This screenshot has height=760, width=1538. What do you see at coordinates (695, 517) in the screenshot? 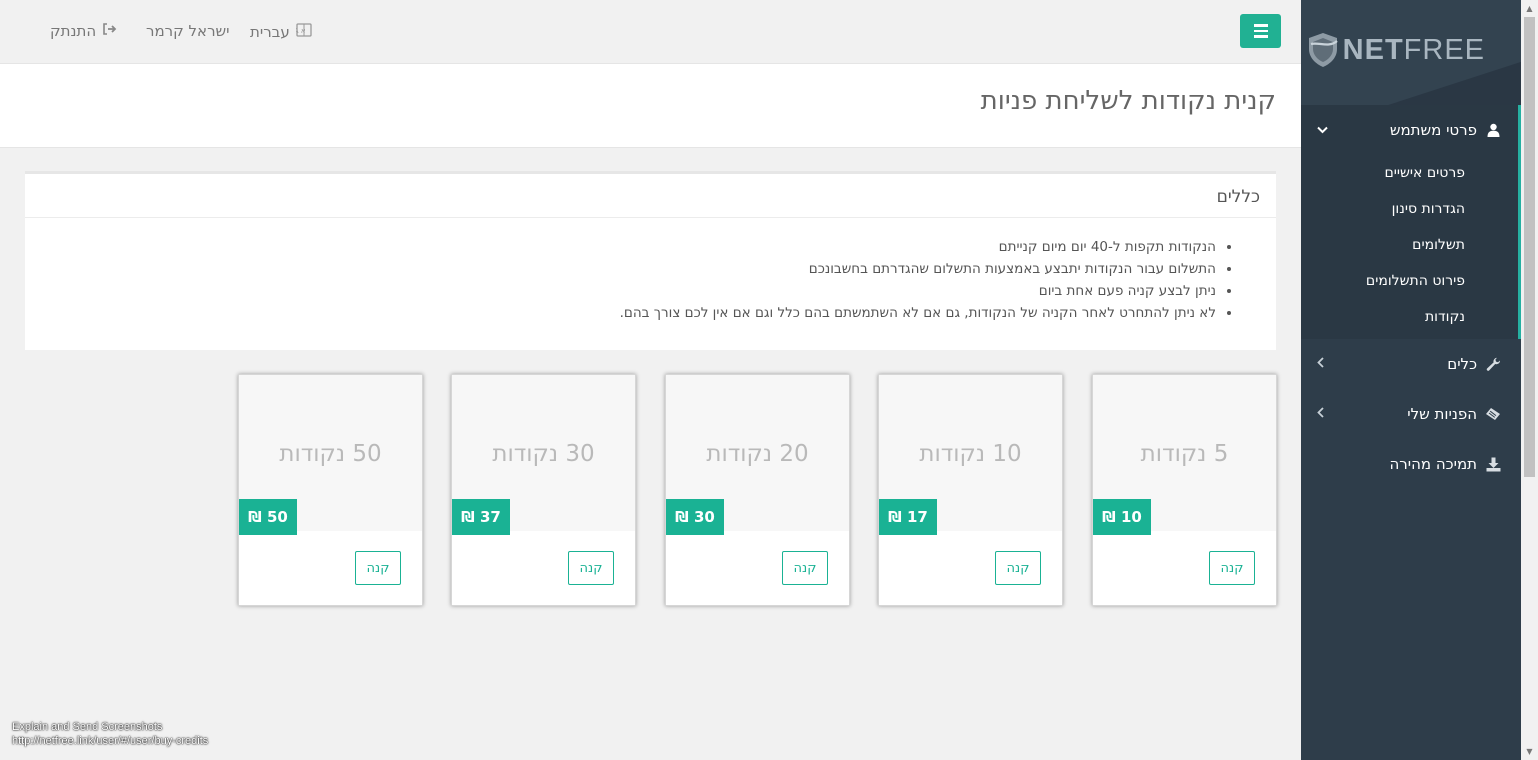
I see `package-price-badge: 30 ₪` at bounding box center [695, 517].